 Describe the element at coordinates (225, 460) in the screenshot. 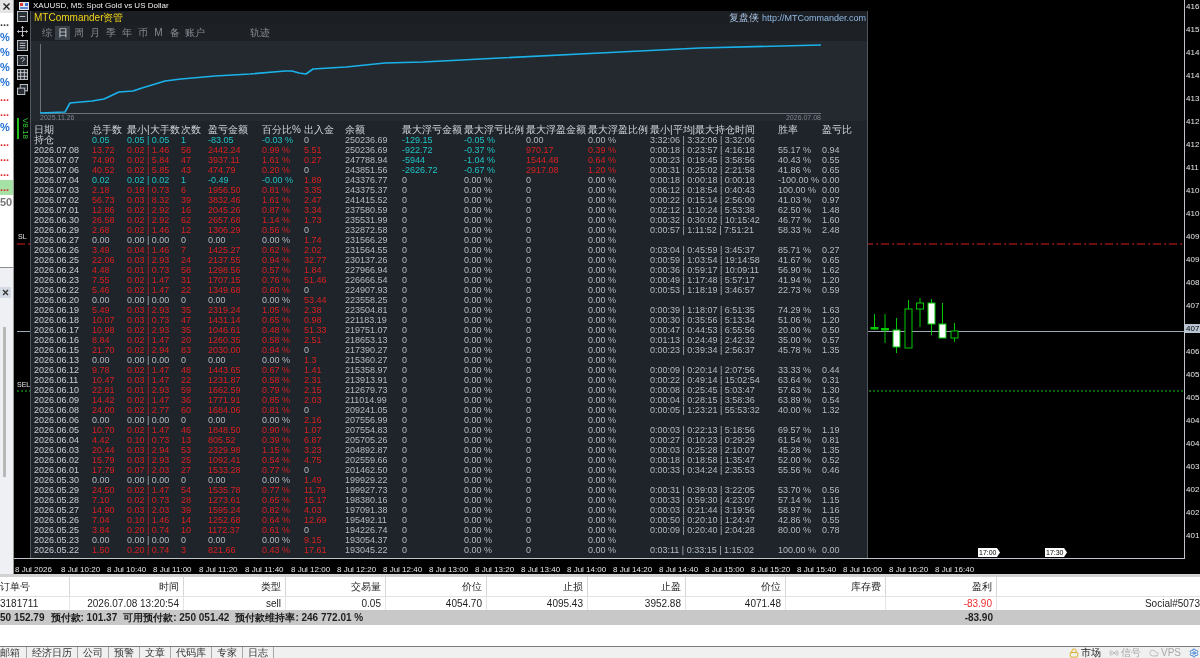

I see `table-cell-text: 1092.41` at that location.